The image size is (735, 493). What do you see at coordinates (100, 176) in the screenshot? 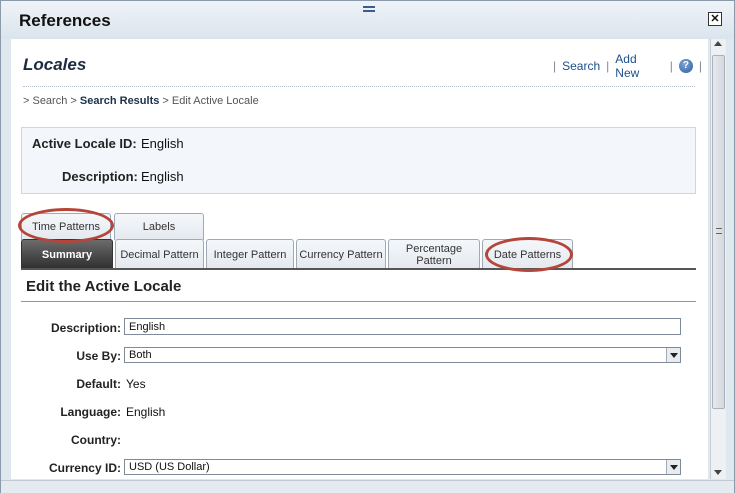
I see `info-description-label: Description:` at bounding box center [100, 176].